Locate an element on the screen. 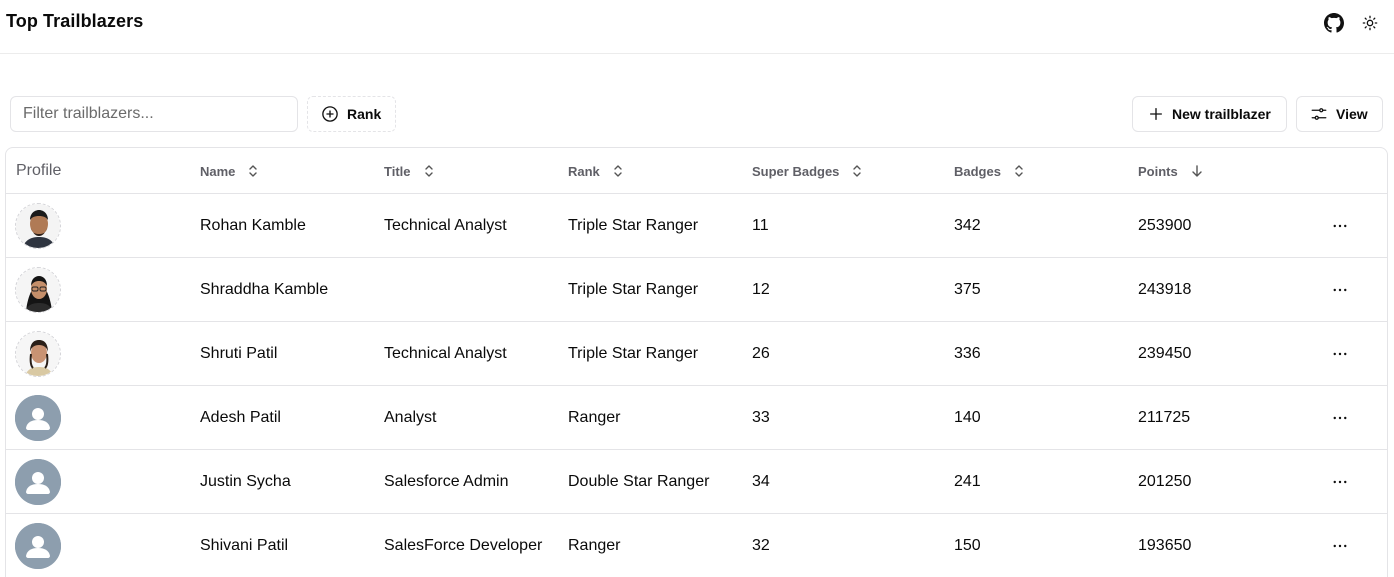  cell-points: 253900 is located at coordinates (1165, 225).